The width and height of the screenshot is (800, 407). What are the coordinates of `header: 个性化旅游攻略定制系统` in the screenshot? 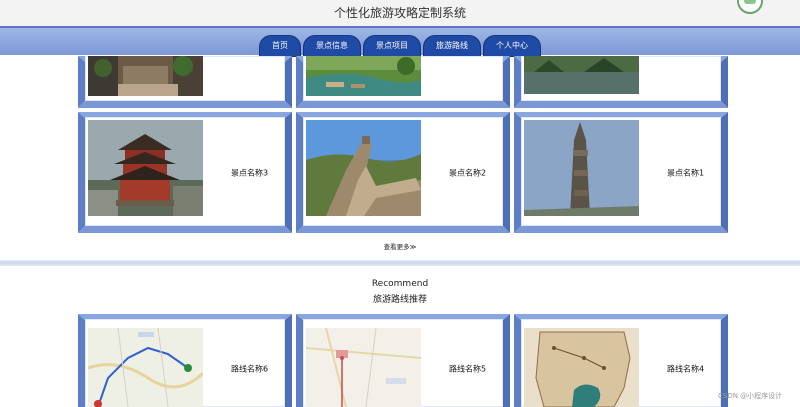 It's located at (400, 13).